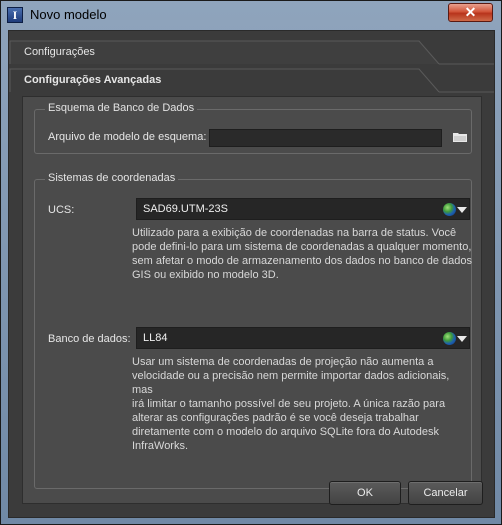 Image resolution: width=502 pixels, height=525 pixels. Describe the element at coordinates (303, 338) in the screenshot. I see `database-select: LL84` at that location.